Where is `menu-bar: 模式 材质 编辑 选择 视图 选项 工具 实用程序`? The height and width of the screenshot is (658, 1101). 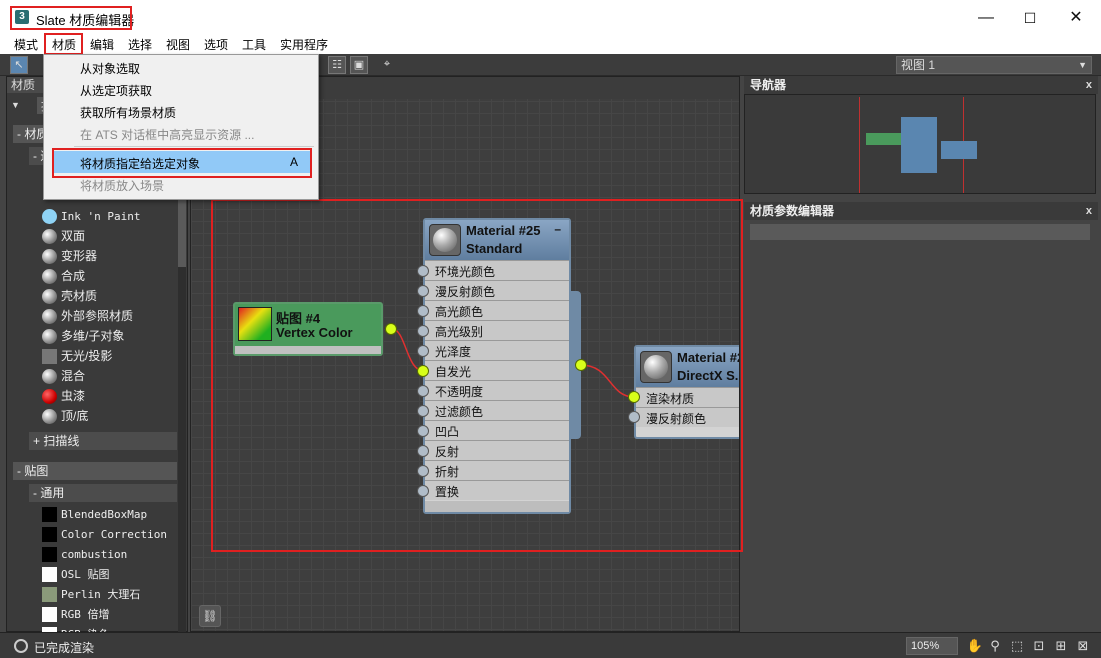
menu-bar: 模式 材质 编辑 选择 视图 选项 工具 实用程序 is located at coordinates (550, 44).